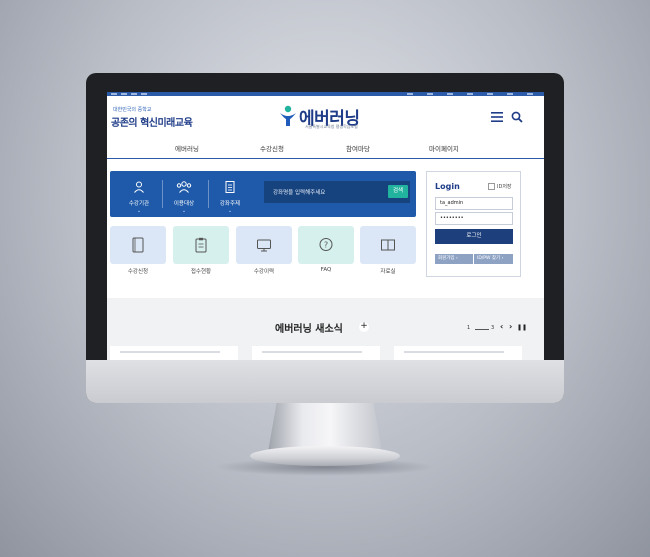 Image resolution: width=650 pixels, height=557 pixels. What do you see at coordinates (325, 94) in the screenshot?
I see `top-utility-bar` at bounding box center [325, 94].